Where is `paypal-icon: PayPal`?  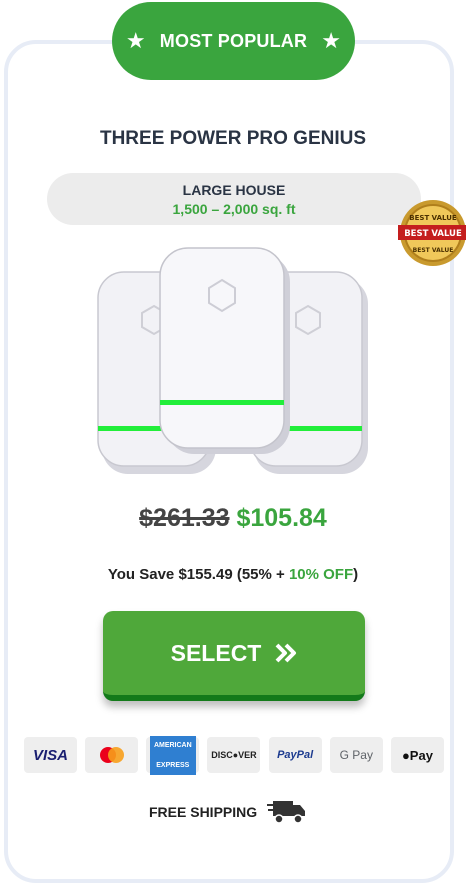
paypal-icon: PayPal is located at coordinates (295, 755).